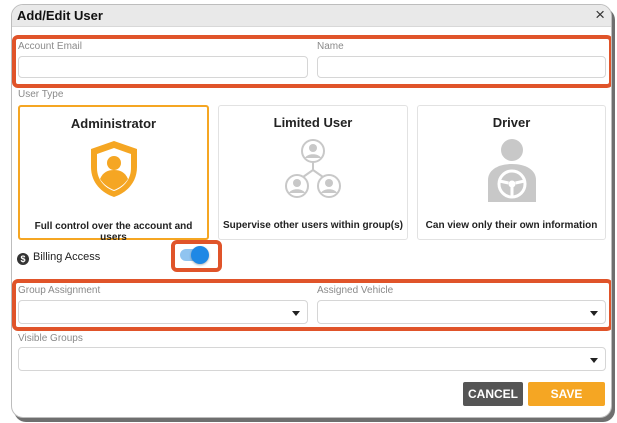  I want to click on user-type-description: Supervise other users within group(s), so click(313, 225).